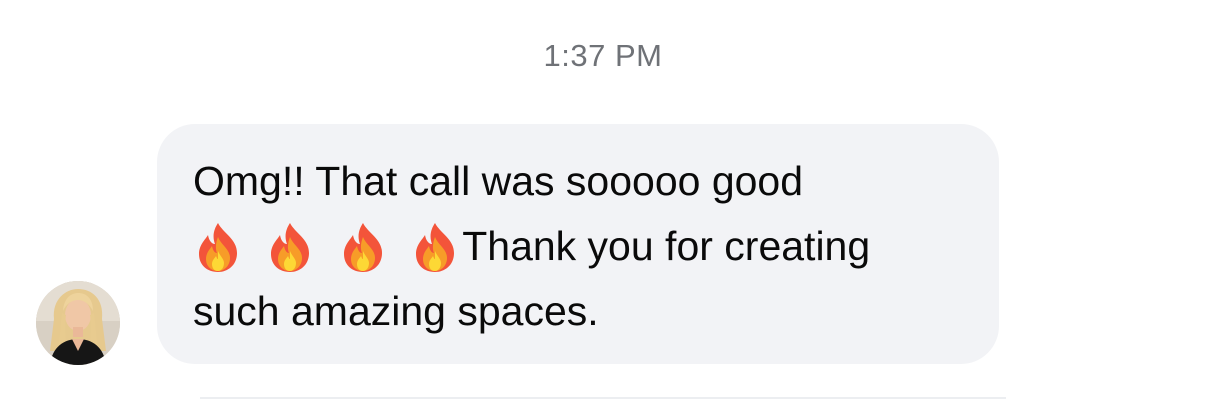 The image size is (1206, 401). I want to click on message-line-3: such amazing spaces., so click(396, 311).